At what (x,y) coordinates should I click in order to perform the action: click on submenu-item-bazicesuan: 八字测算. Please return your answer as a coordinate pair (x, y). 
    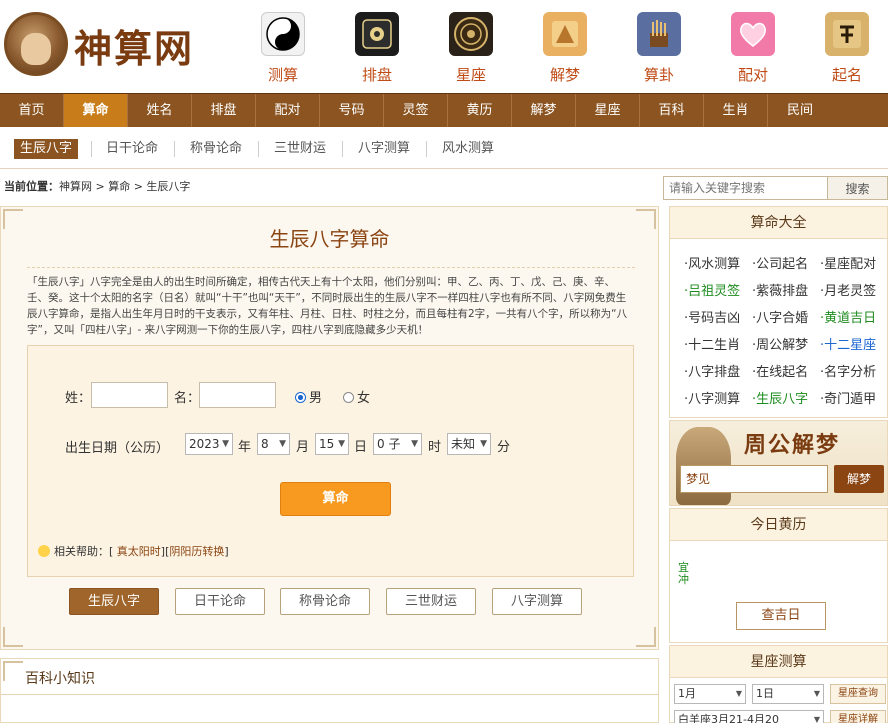
    Looking at the image, I should click on (384, 149).